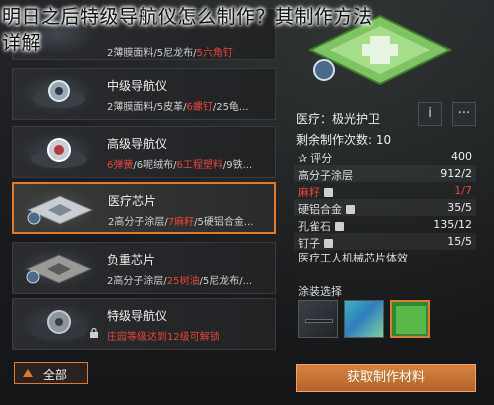 The width and height of the screenshot is (494, 405). Describe the element at coordinates (131, 260) in the screenshot. I see `item-name: 负重芯片` at that location.